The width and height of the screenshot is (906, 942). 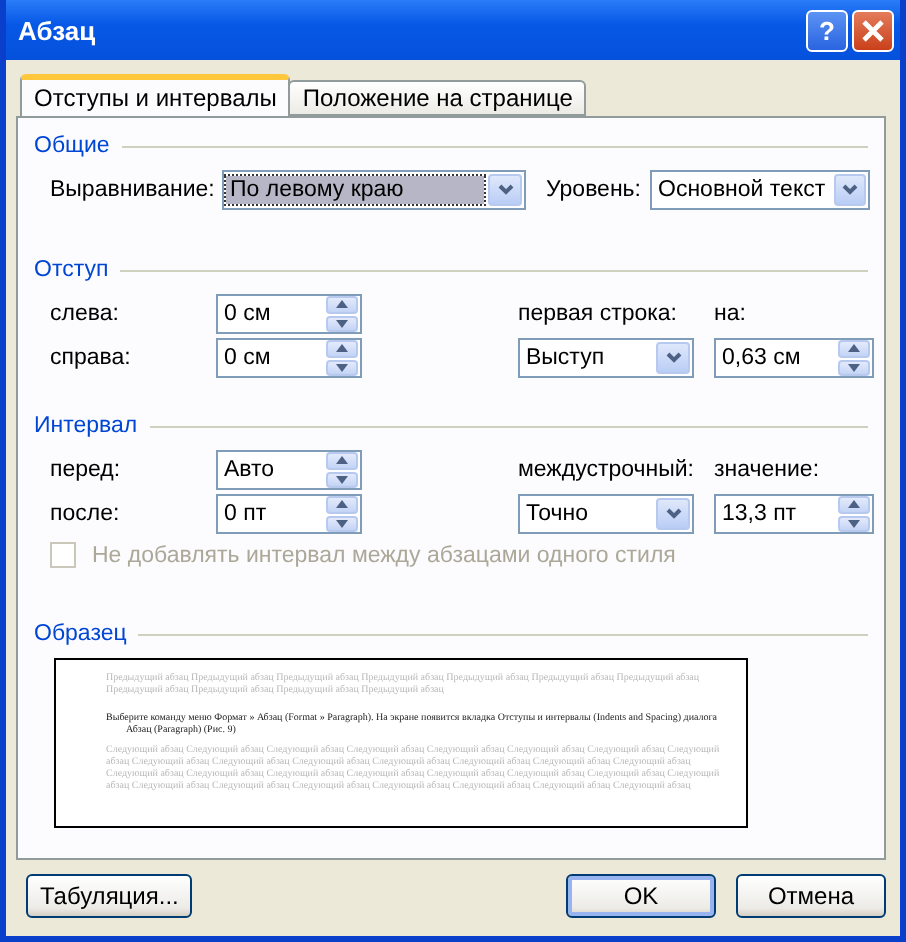 I want to click on field-label: справа:, so click(x=91, y=358).